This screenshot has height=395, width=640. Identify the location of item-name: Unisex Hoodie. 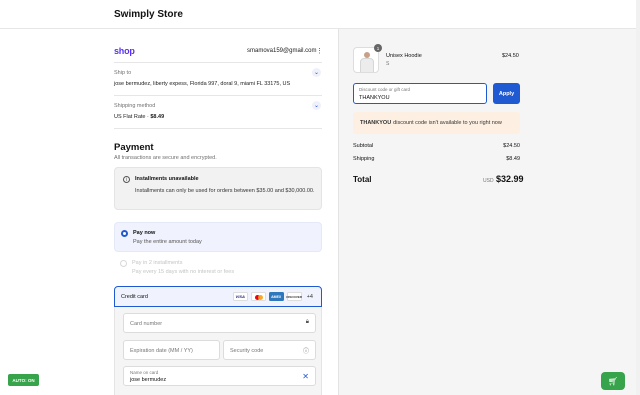
(404, 56).